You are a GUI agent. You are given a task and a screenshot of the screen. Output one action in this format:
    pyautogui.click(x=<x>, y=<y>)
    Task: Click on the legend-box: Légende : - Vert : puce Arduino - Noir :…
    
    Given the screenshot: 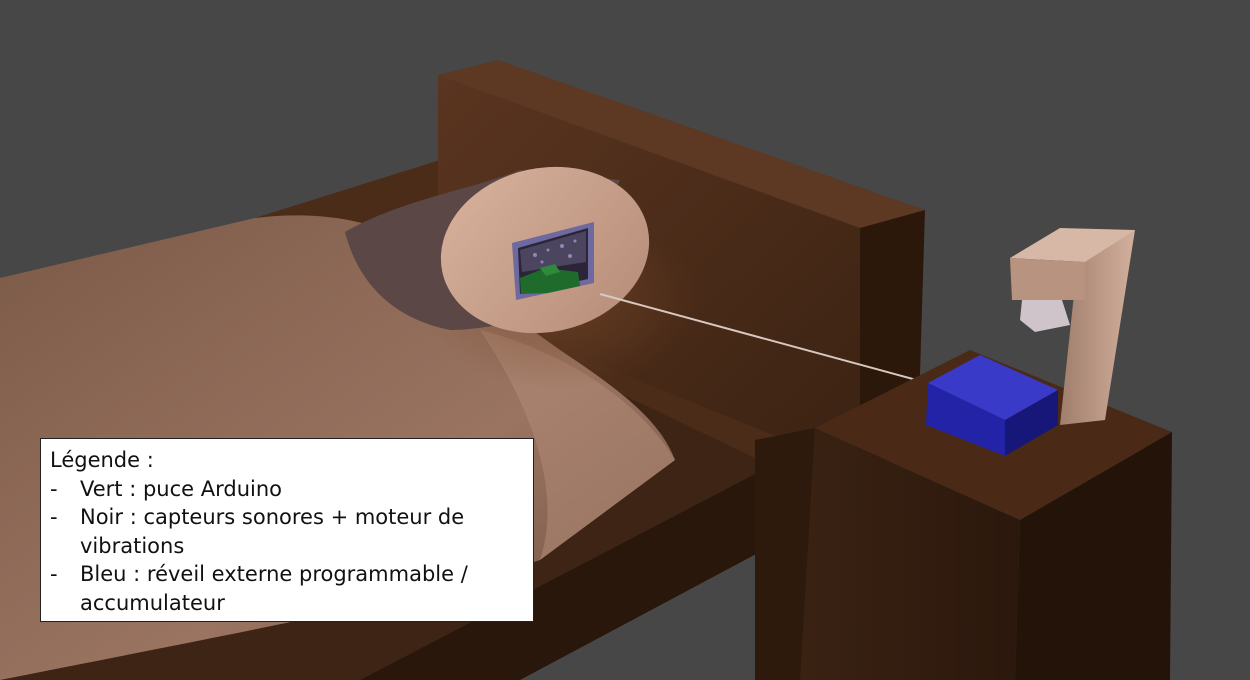 What is the action you would take?
    pyautogui.click(x=287, y=530)
    